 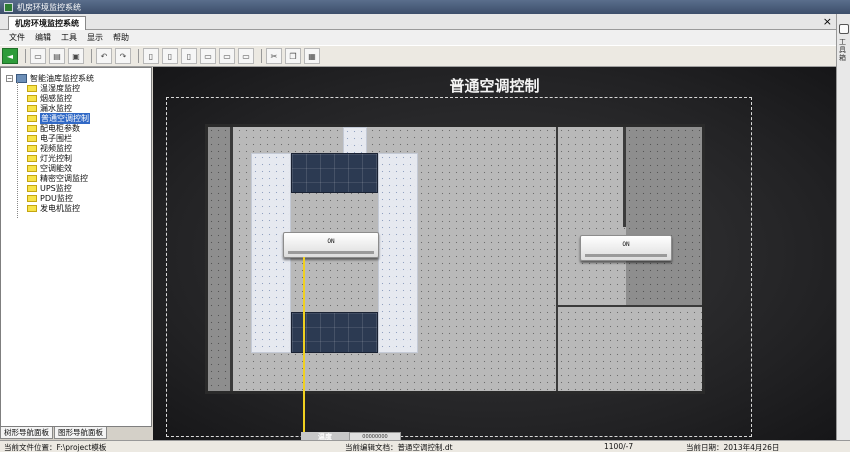 I want to click on server-rack-row, so click(x=334, y=173).